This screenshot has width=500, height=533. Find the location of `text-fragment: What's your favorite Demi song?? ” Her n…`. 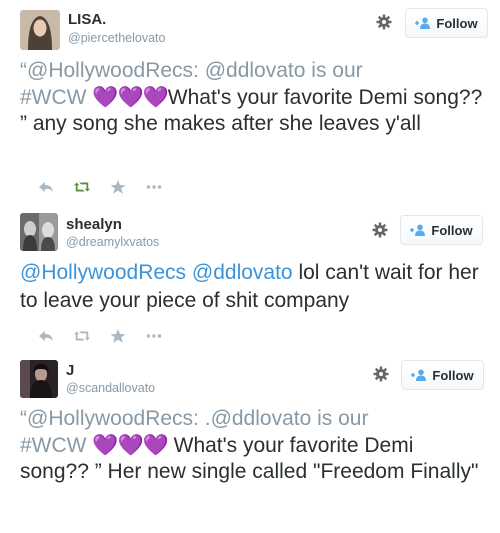

text-fragment: What's your favorite Demi song?? ” Her n… is located at coordinates (249, 458).